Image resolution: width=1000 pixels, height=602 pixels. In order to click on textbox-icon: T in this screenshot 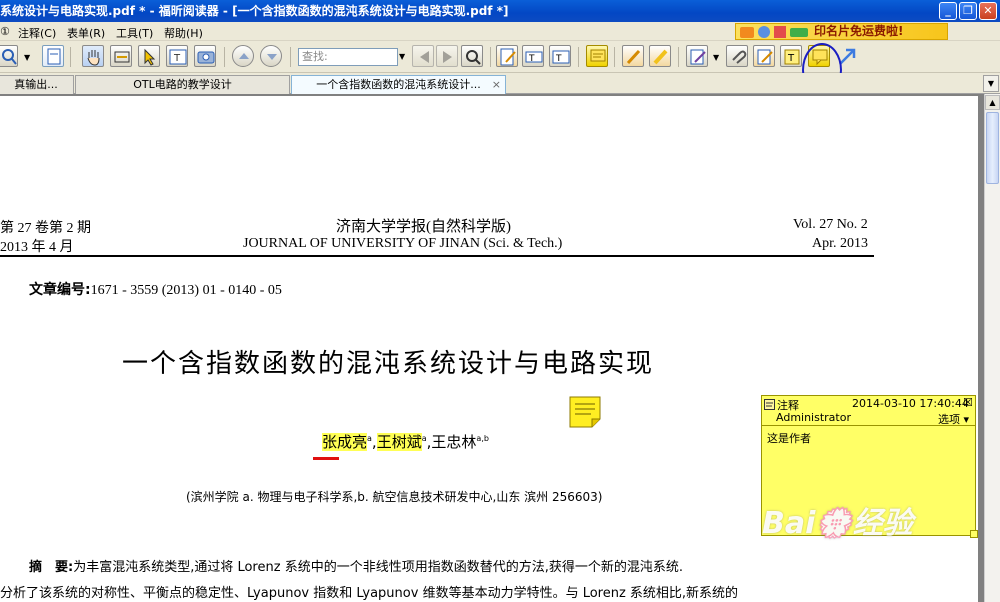, I will do `click(560, 56)`.